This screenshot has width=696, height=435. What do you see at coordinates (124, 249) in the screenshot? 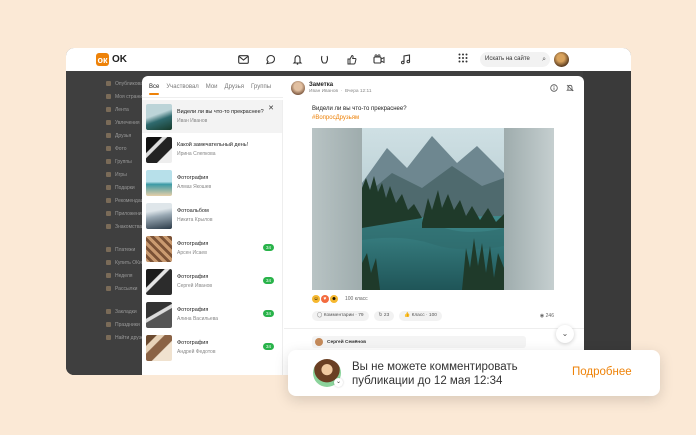
I see `sidebar-item: Платежи` at bounding box center [124, 249].